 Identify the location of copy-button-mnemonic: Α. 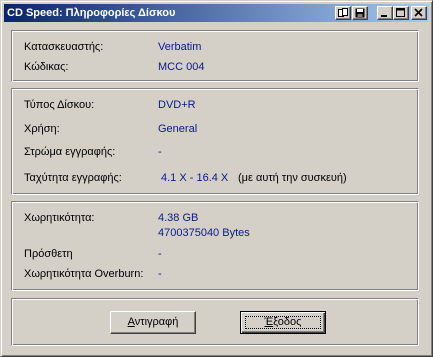
(131, 322).